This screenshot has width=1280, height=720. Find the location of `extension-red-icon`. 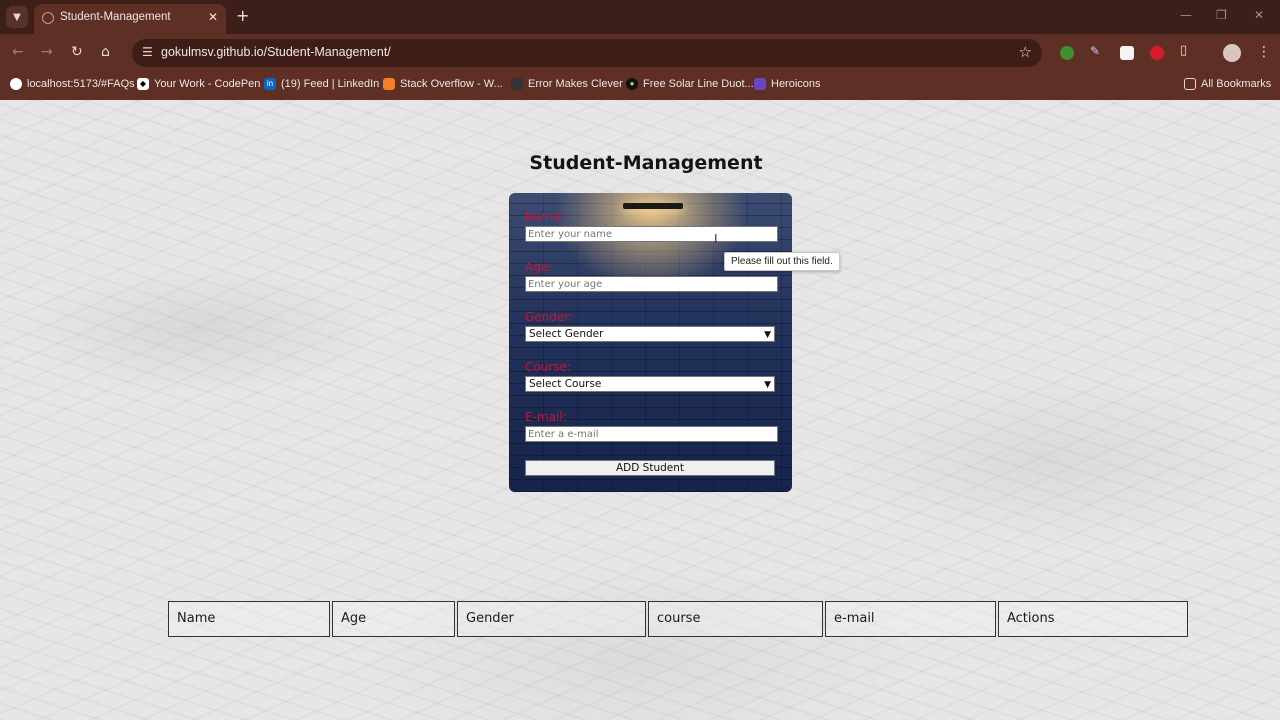

extension-red-icon is located at coordinates (1157, 53).